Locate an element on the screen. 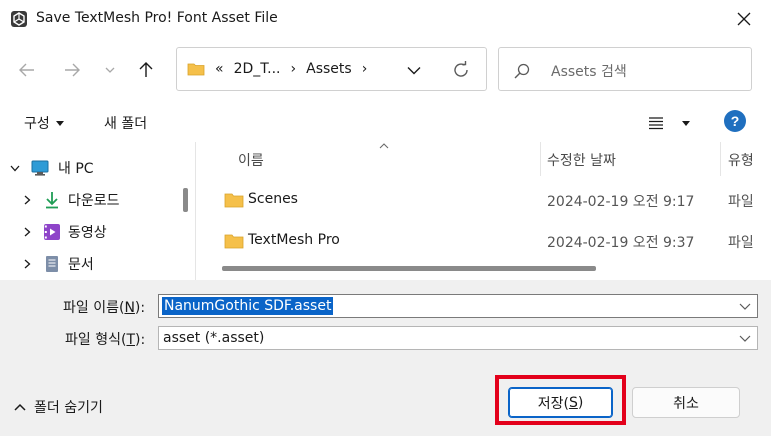 This screenshot has height=436, width=771. chevron-up-icon is located at coordinates (20, 407).